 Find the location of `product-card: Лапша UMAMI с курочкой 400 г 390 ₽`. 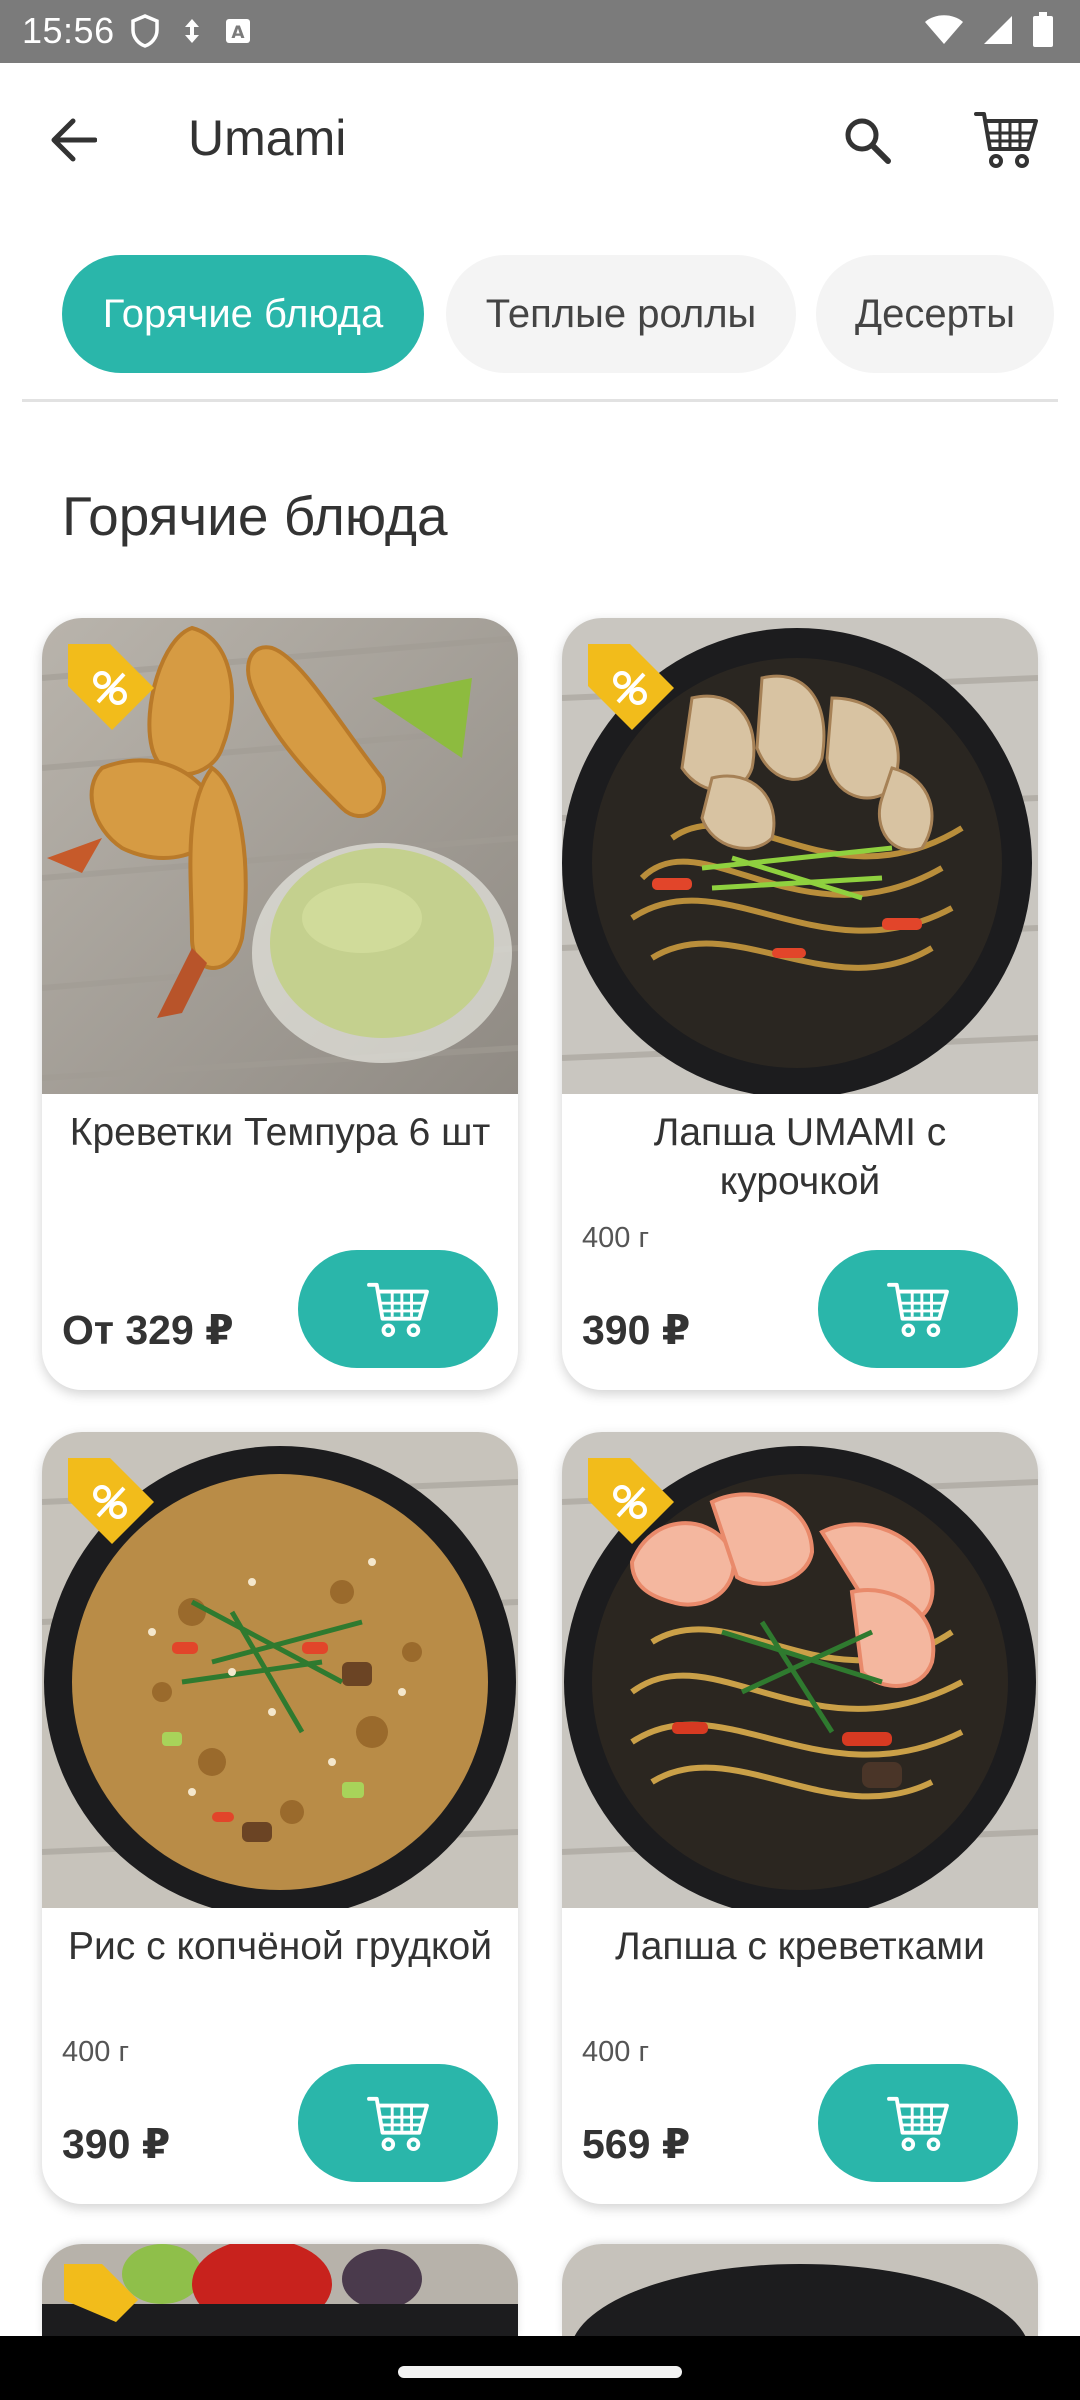

product-card: Лапша UMAMI с курочкой 400 г 390 ₽ is located at coordinates (800, 1004).